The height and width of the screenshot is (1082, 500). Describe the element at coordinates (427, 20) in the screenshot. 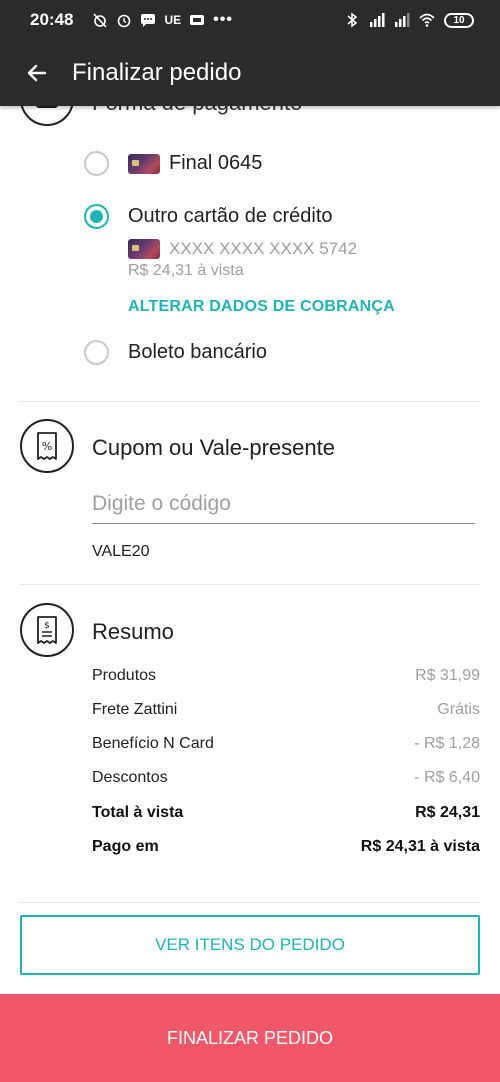

I see `wifi-icon` at that location.